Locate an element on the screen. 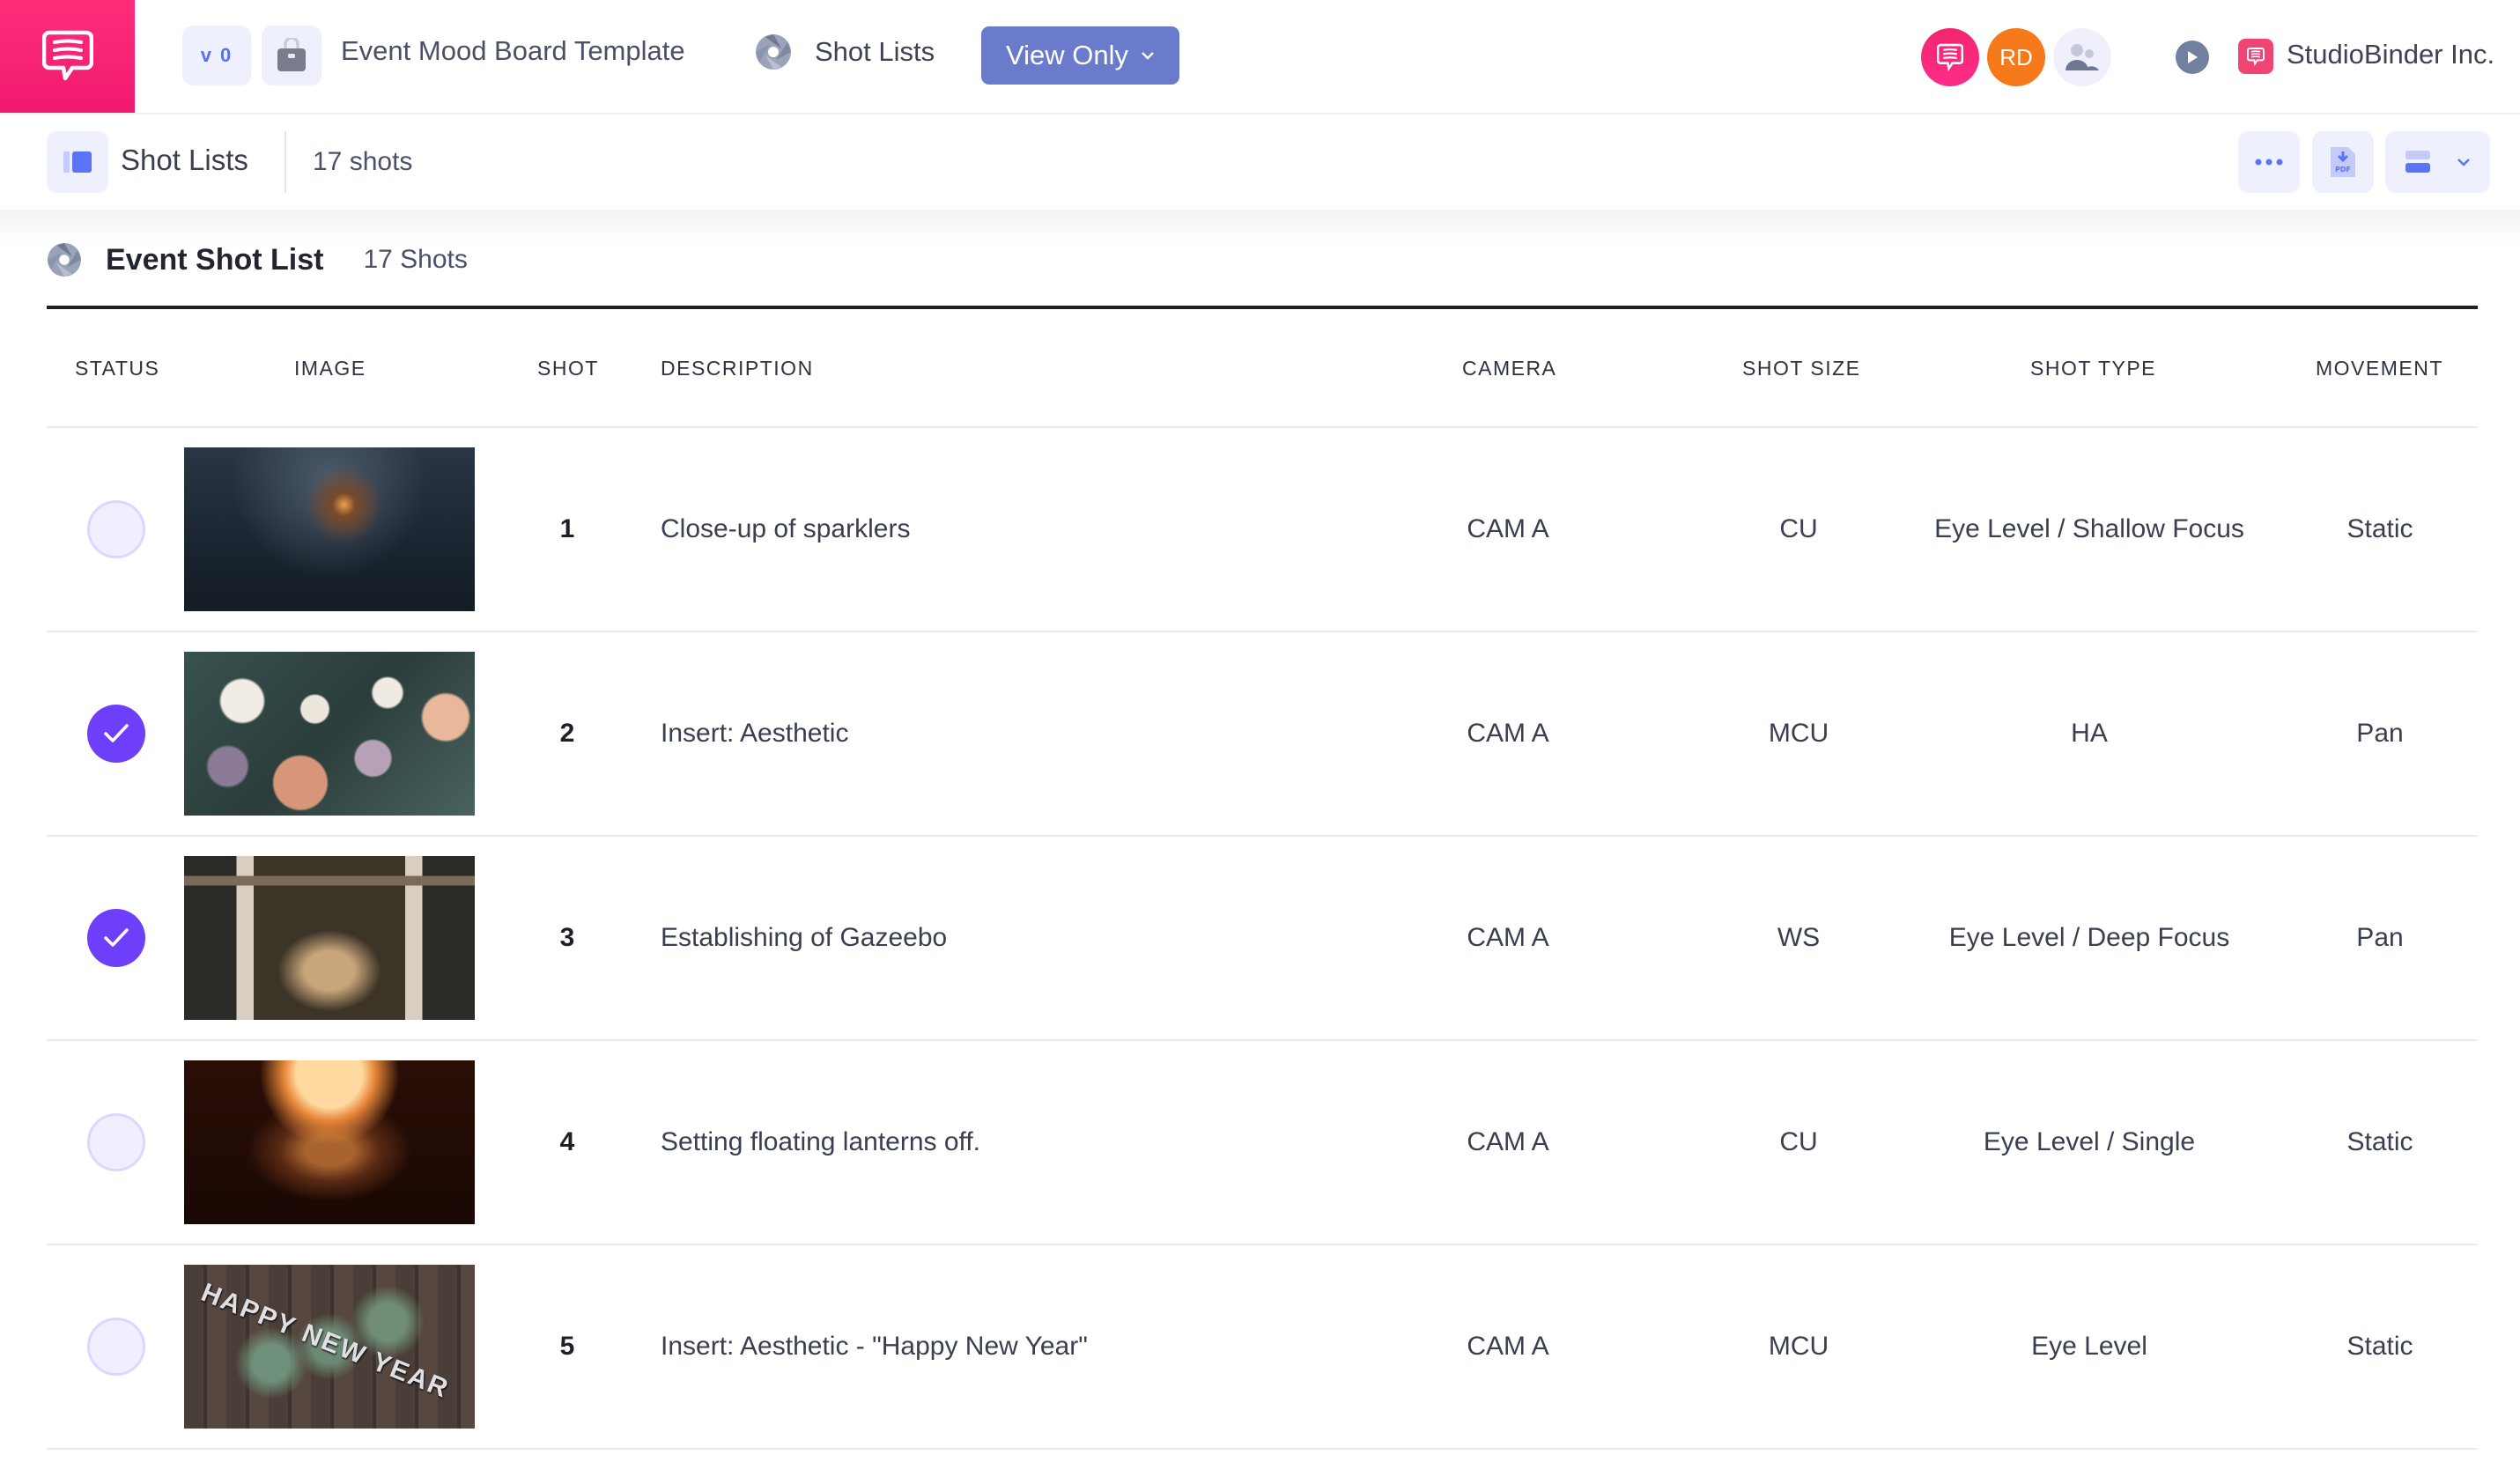 Image resolution: width=2520 pixels, height=1462 pixels. shotlist-icon is located at coordinates (77, 162).